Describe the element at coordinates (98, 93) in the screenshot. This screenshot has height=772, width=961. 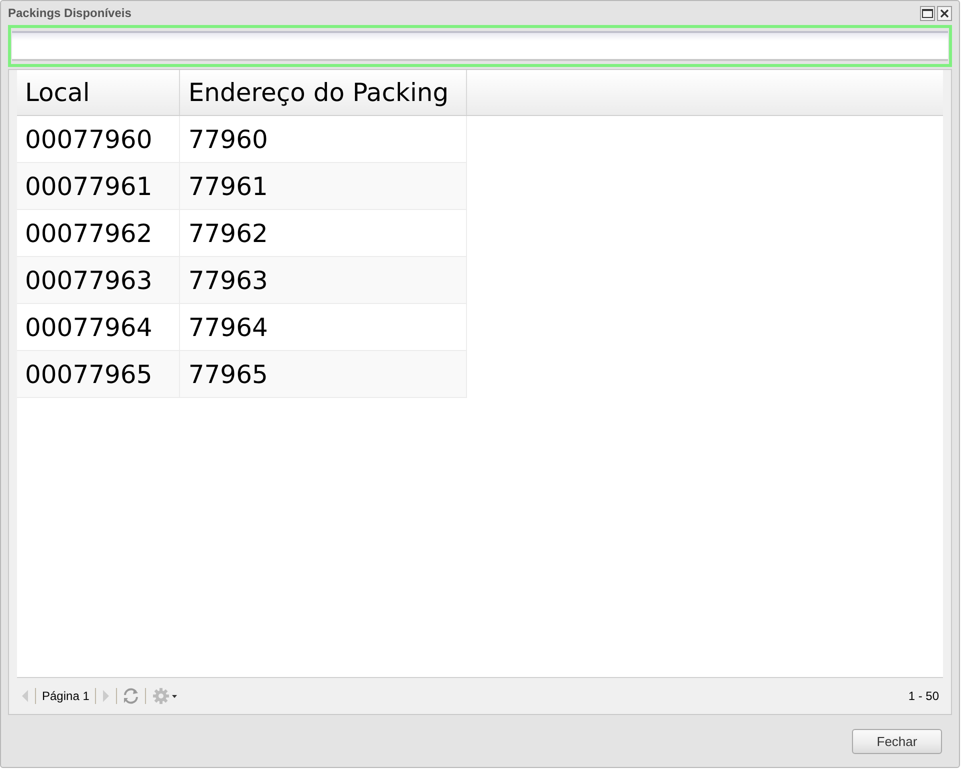
I see `column-header: Local` at that location.